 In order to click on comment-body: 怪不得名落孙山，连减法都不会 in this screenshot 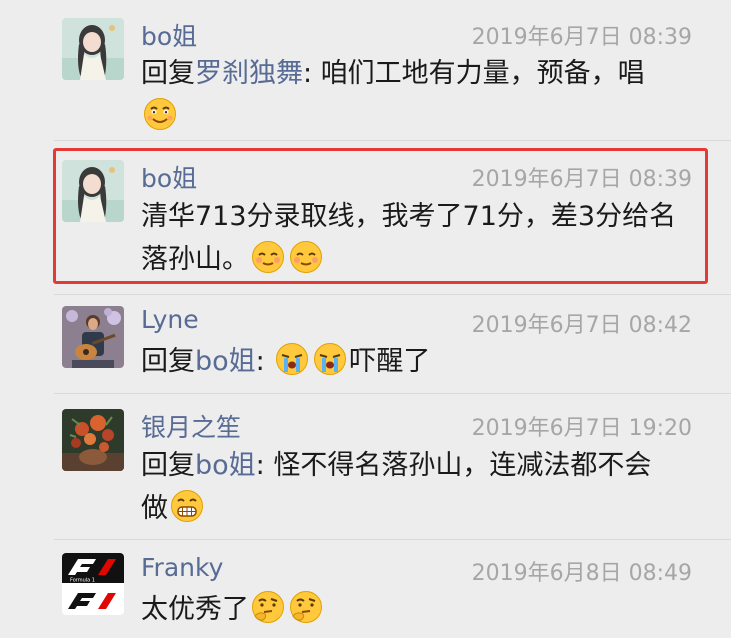, I will do `click(462, 465)`.